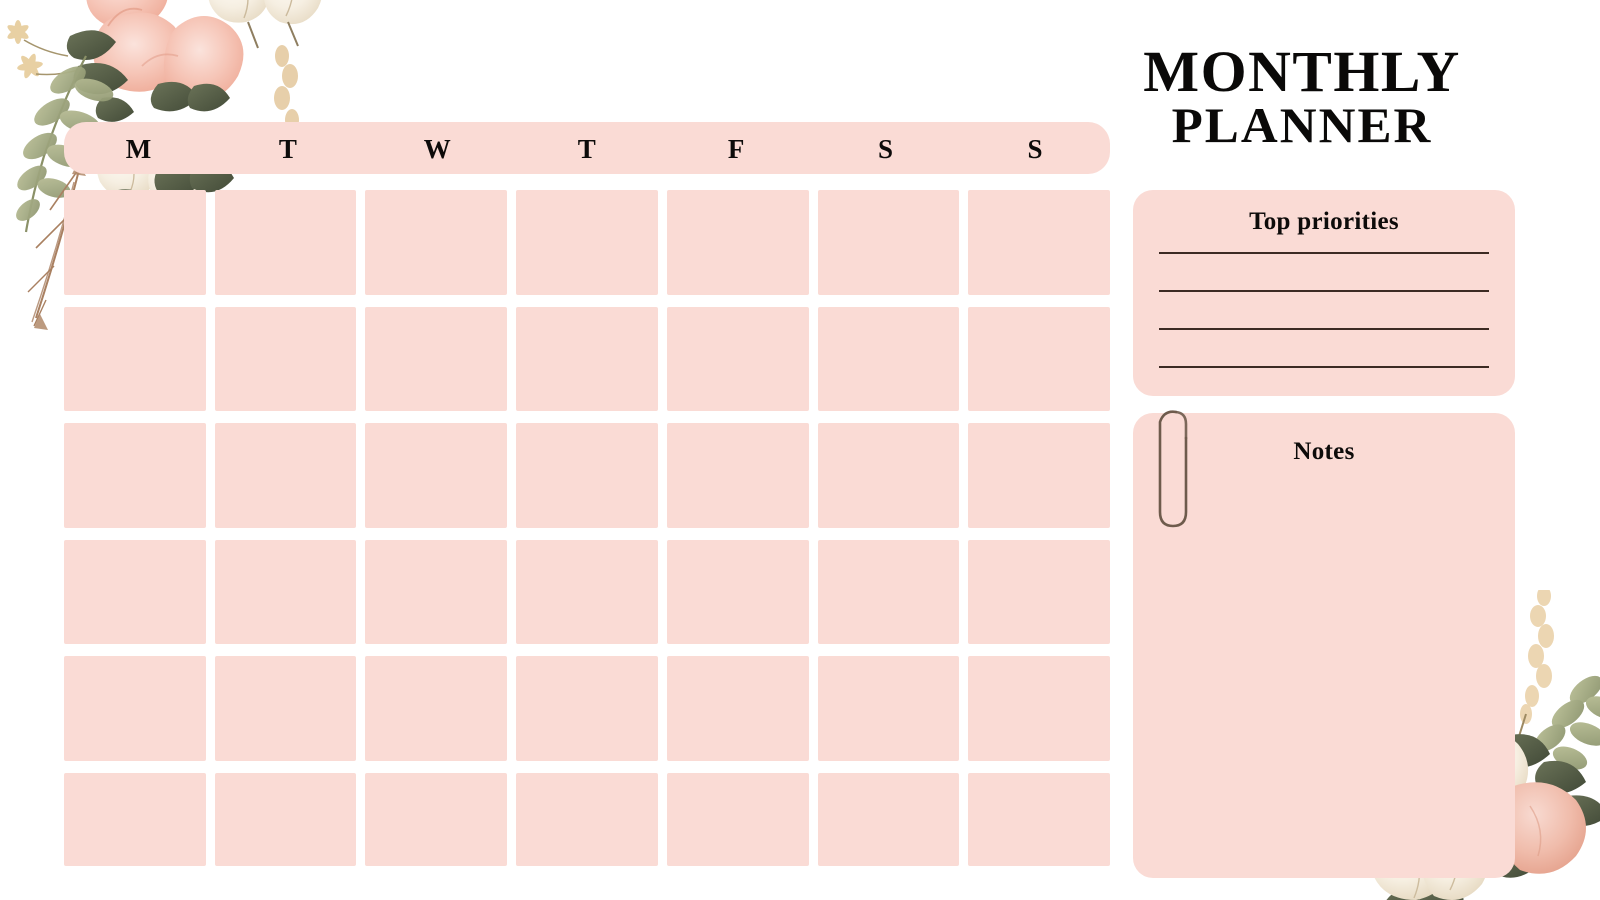  I want to click on weekday-wednesday: W, so click(437, 148).